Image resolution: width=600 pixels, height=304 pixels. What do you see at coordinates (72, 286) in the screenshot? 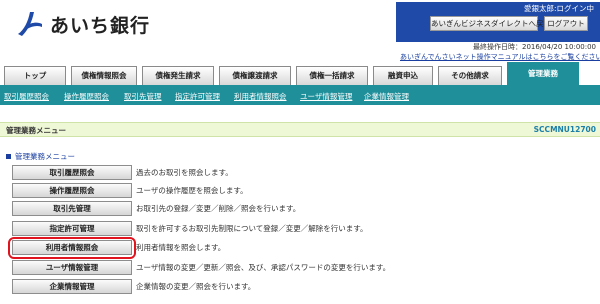
I see `company-management-button: 企業情報管理` at bounding box center [72, 286].